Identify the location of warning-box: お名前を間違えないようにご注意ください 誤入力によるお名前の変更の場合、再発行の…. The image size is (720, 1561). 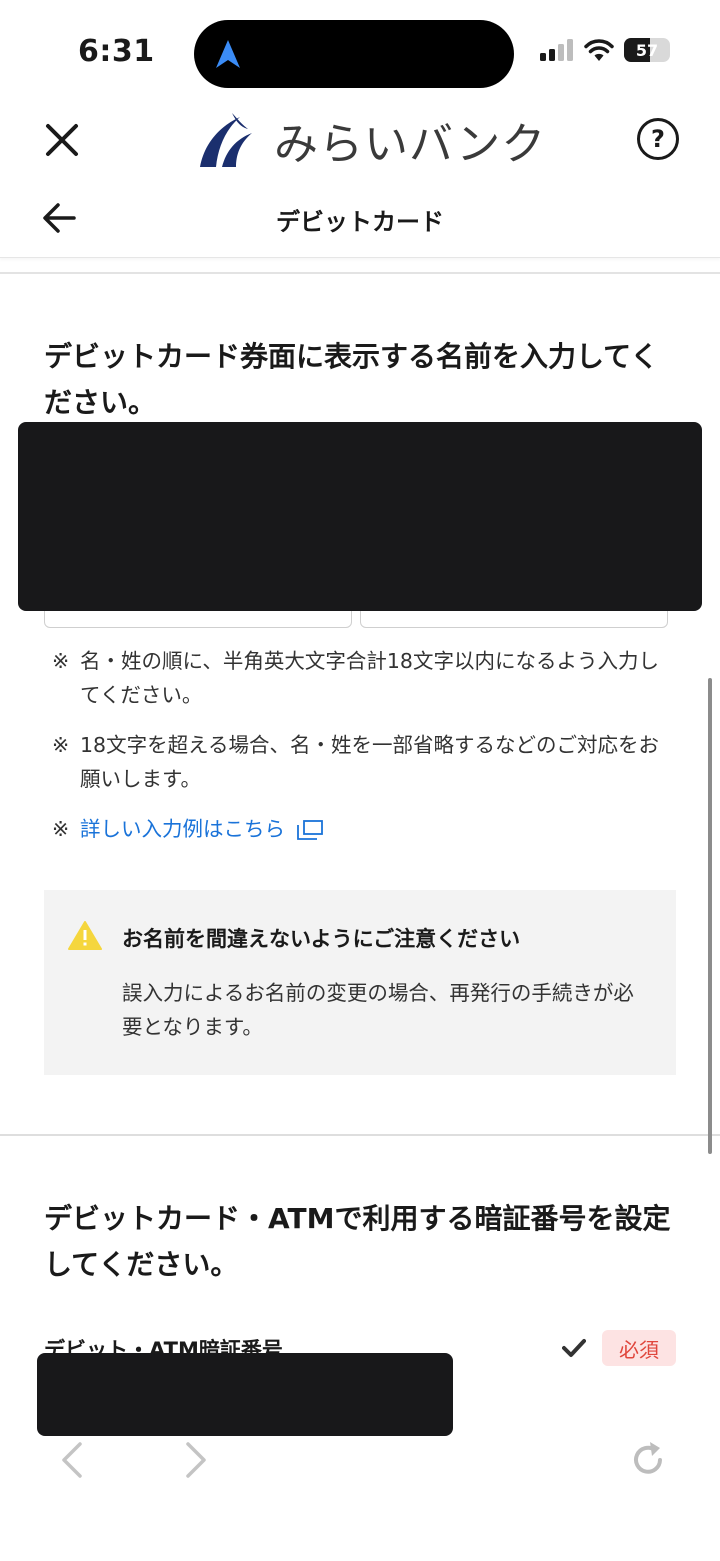
(360, 982).